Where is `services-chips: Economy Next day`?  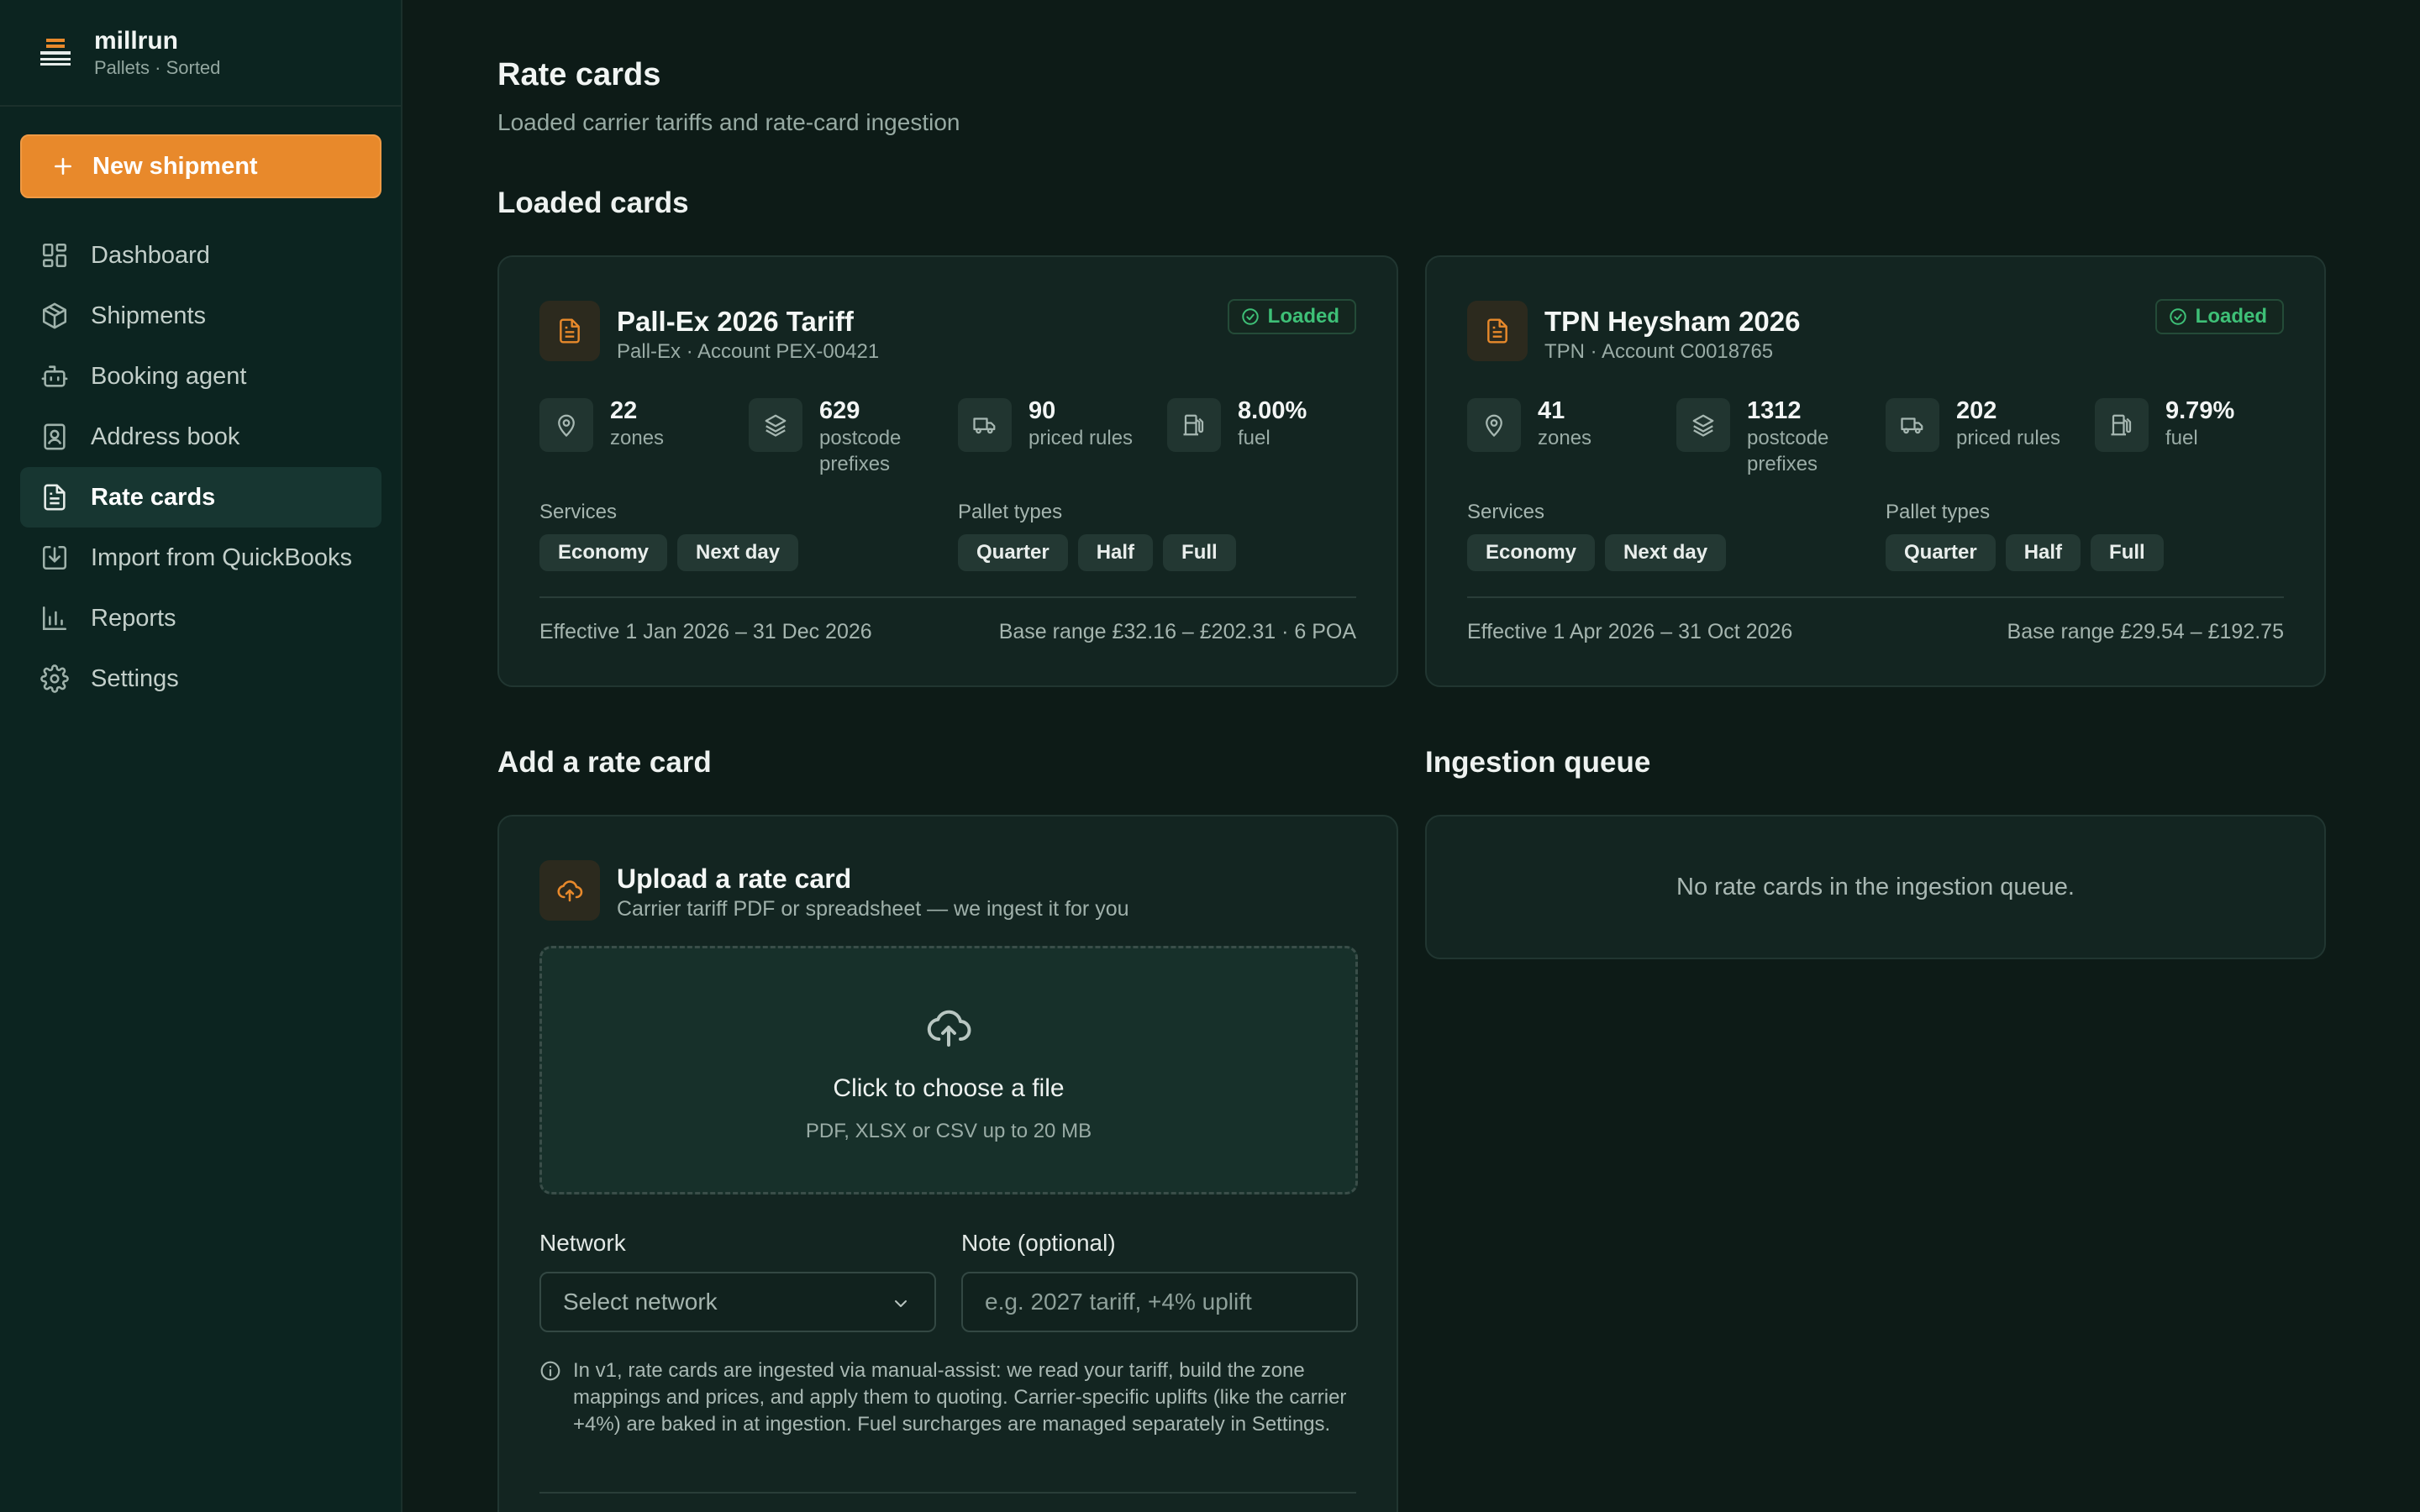 services-chips: Economy Next day is located at coordinates (669, 552).